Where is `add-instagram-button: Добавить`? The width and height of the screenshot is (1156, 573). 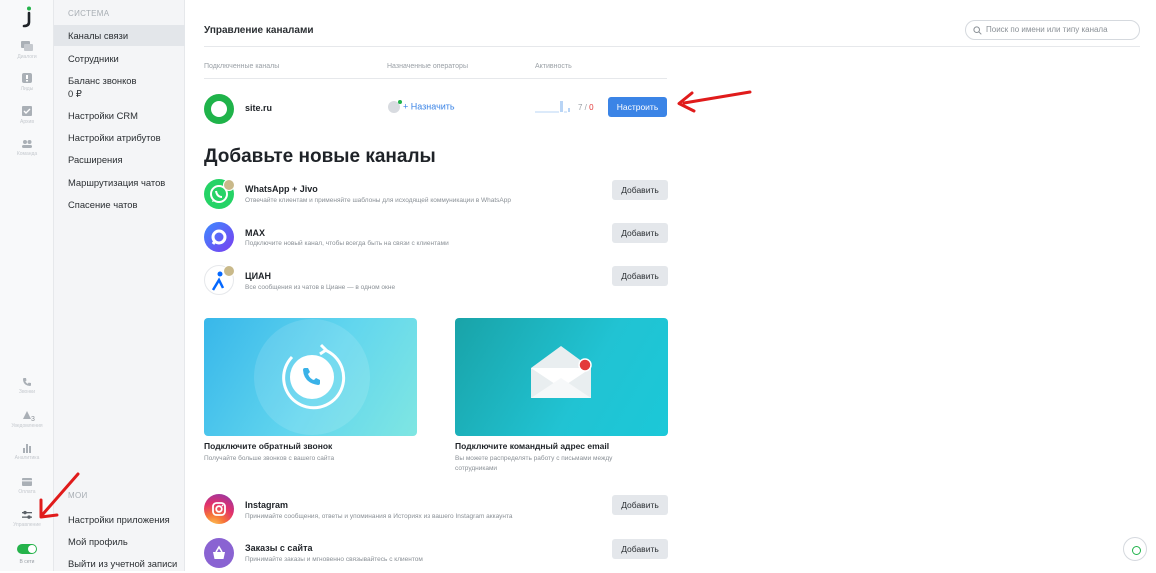 add-instagram-button: Добавить is located at coordinates (640, 505).